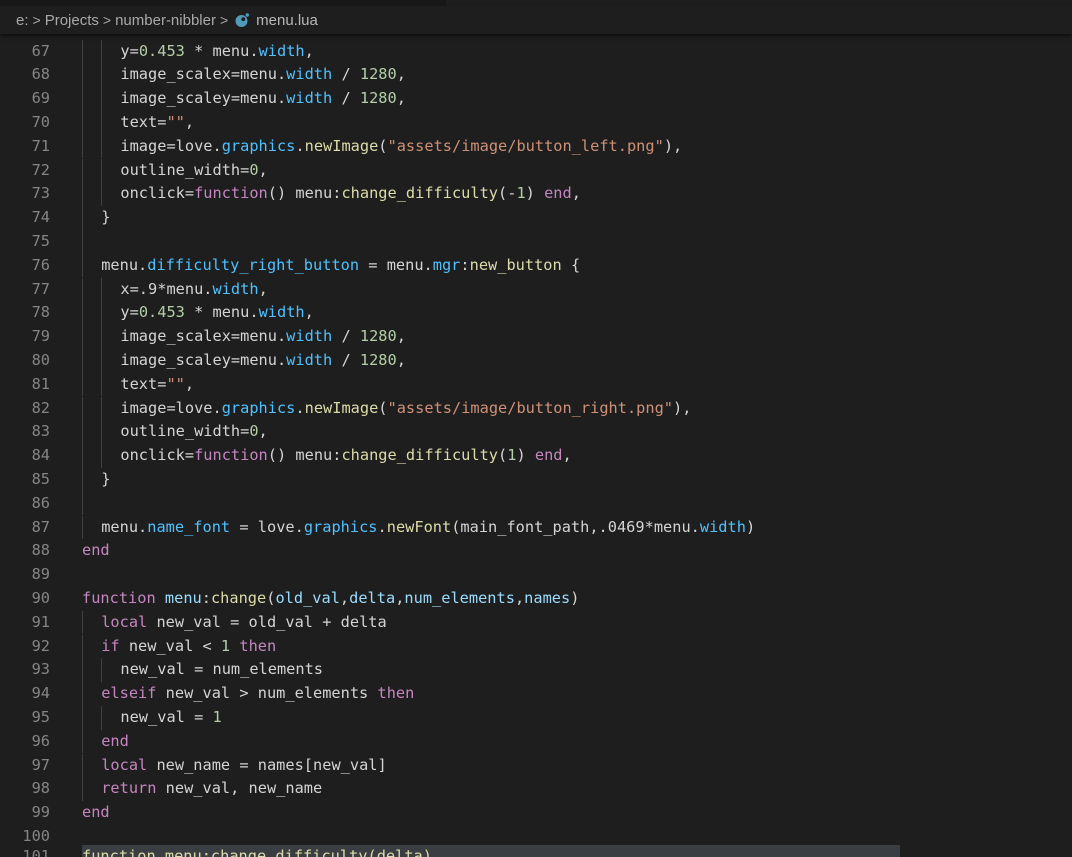 The width and height of the screenshot is (1072, 857). Describe the element at coordinates (536, 479) in the screenshot. I see `code-line: 85}` at that location.